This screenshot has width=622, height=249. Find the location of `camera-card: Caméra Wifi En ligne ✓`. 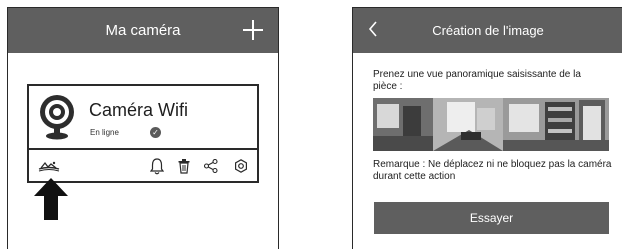

camera-card: Caméra Wifi En ligne ✓ is located at coordinates (143, 117).